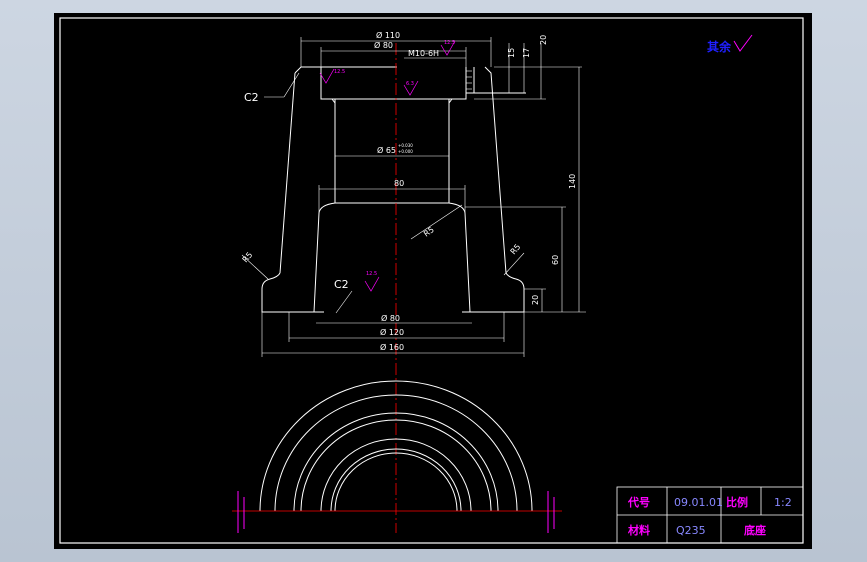  Describe the element at coordinates (511, 53) in the screenshot. I see `dim-h15: 15` at that location.